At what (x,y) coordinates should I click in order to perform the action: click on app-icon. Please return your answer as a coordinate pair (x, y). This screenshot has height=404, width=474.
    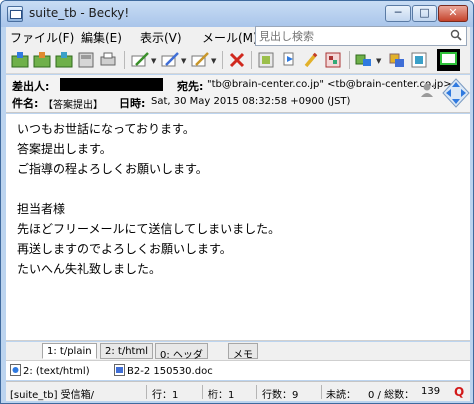
    Looking at the image, I should click on (15, 14).